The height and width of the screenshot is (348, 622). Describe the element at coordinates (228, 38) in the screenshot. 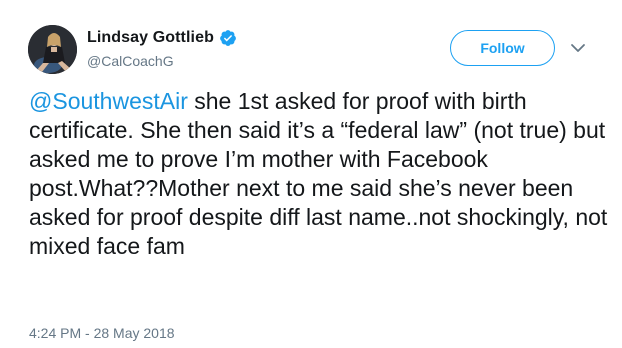

I see `verified-badge-icon` at that location.